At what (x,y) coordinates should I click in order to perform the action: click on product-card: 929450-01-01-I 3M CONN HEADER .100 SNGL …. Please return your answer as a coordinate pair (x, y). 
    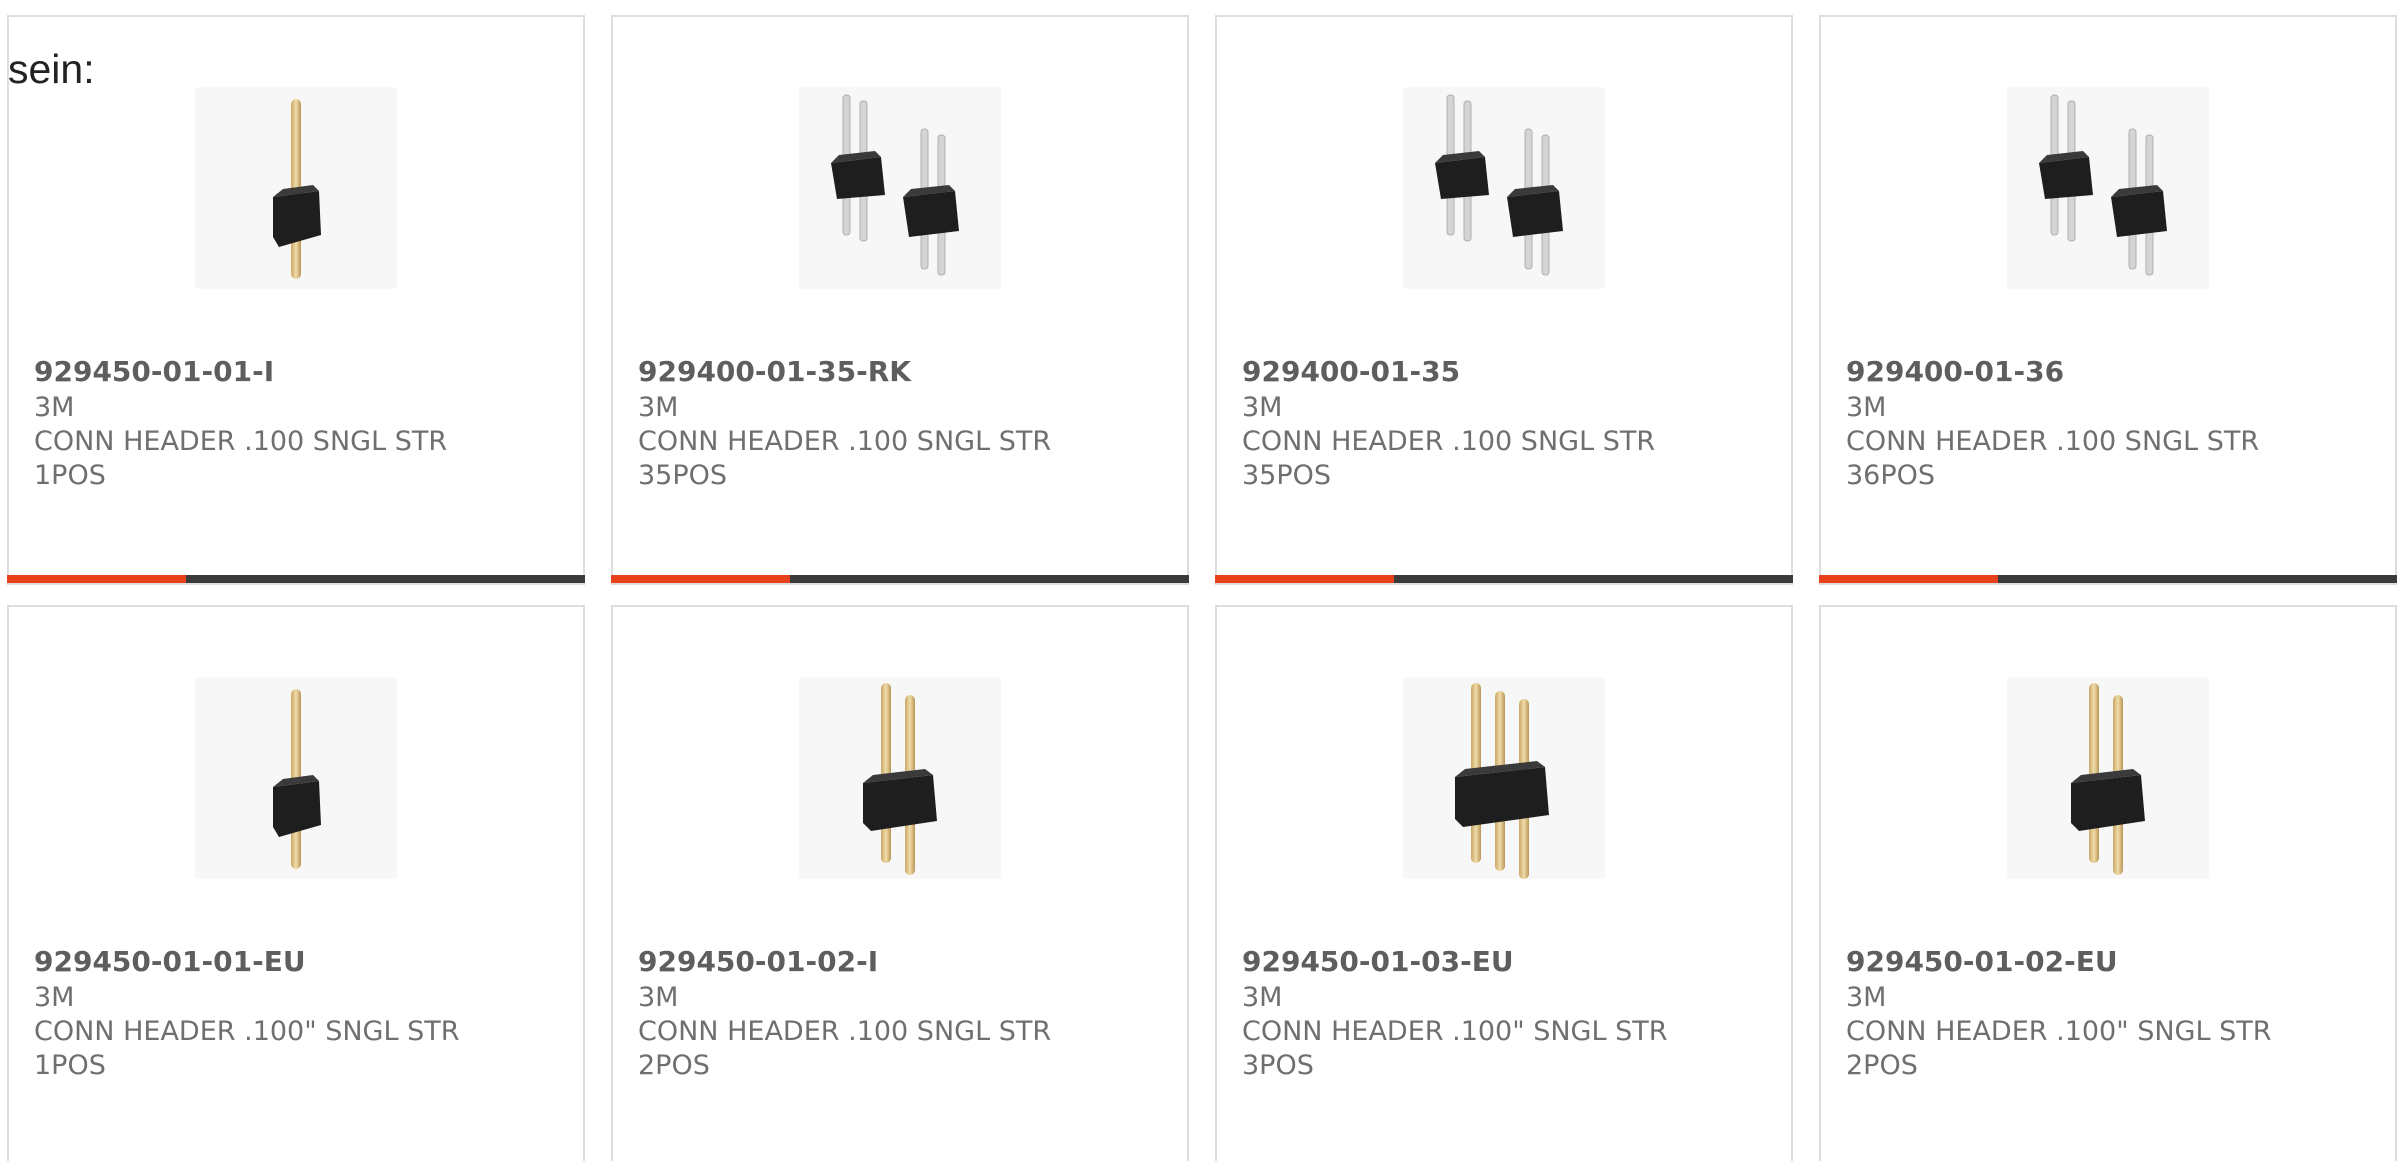
    Looking at the image, I should click on (296, 300).